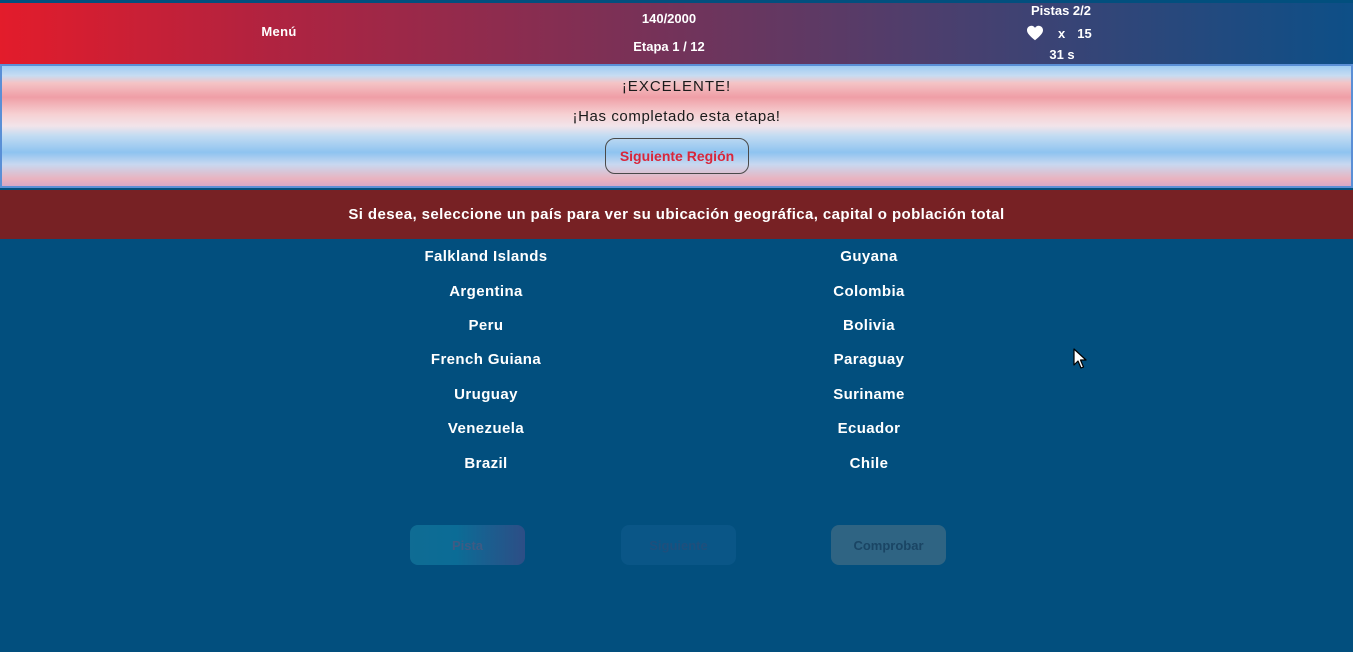  What do you see at coordinates (486, 359) in the screenshot?
I see `country-item: French Guiana` at bounding box center [486, 359].